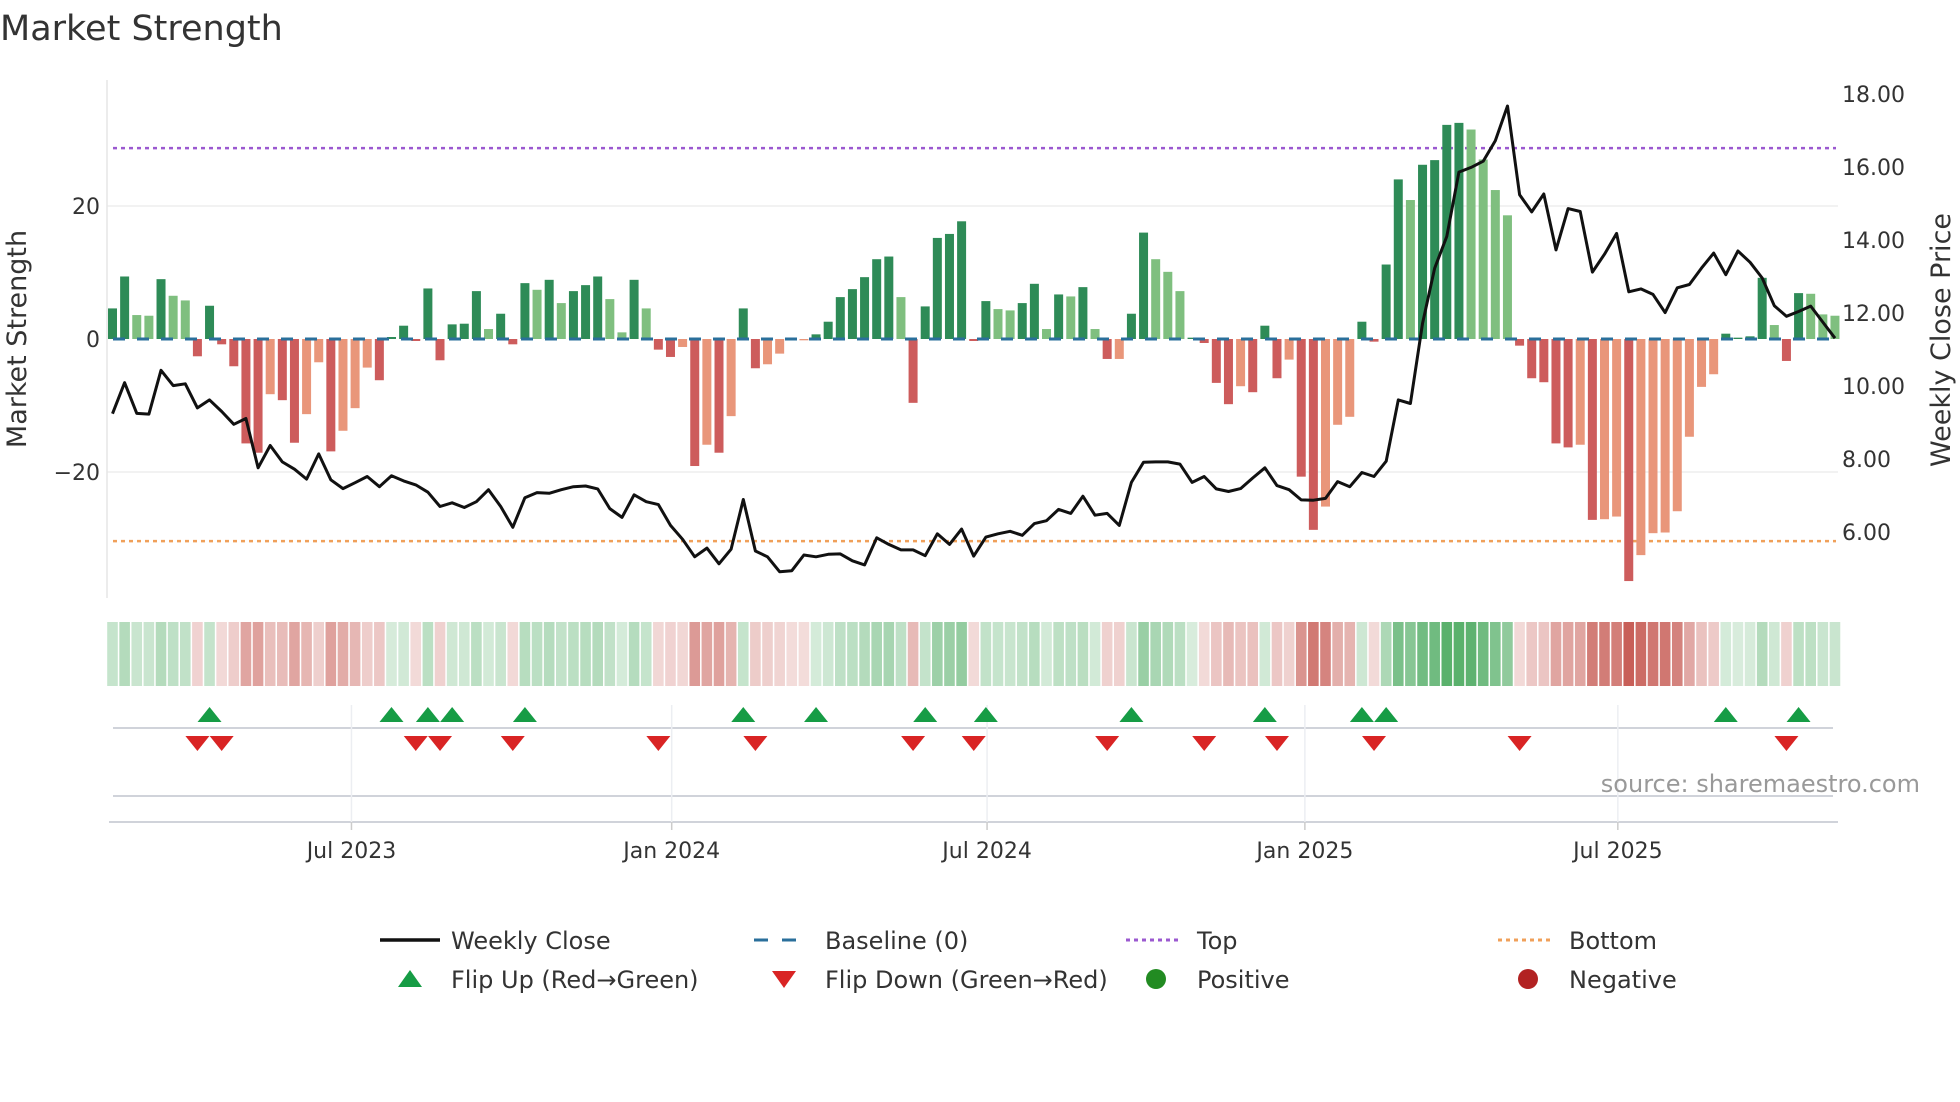  I want to click on strength-heat-strip, so click(974, 654).